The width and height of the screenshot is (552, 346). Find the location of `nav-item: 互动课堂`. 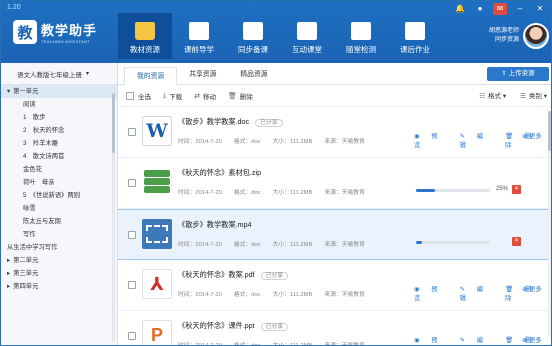

nav-item: 互动课堂 is located at coordinates (307, 36).